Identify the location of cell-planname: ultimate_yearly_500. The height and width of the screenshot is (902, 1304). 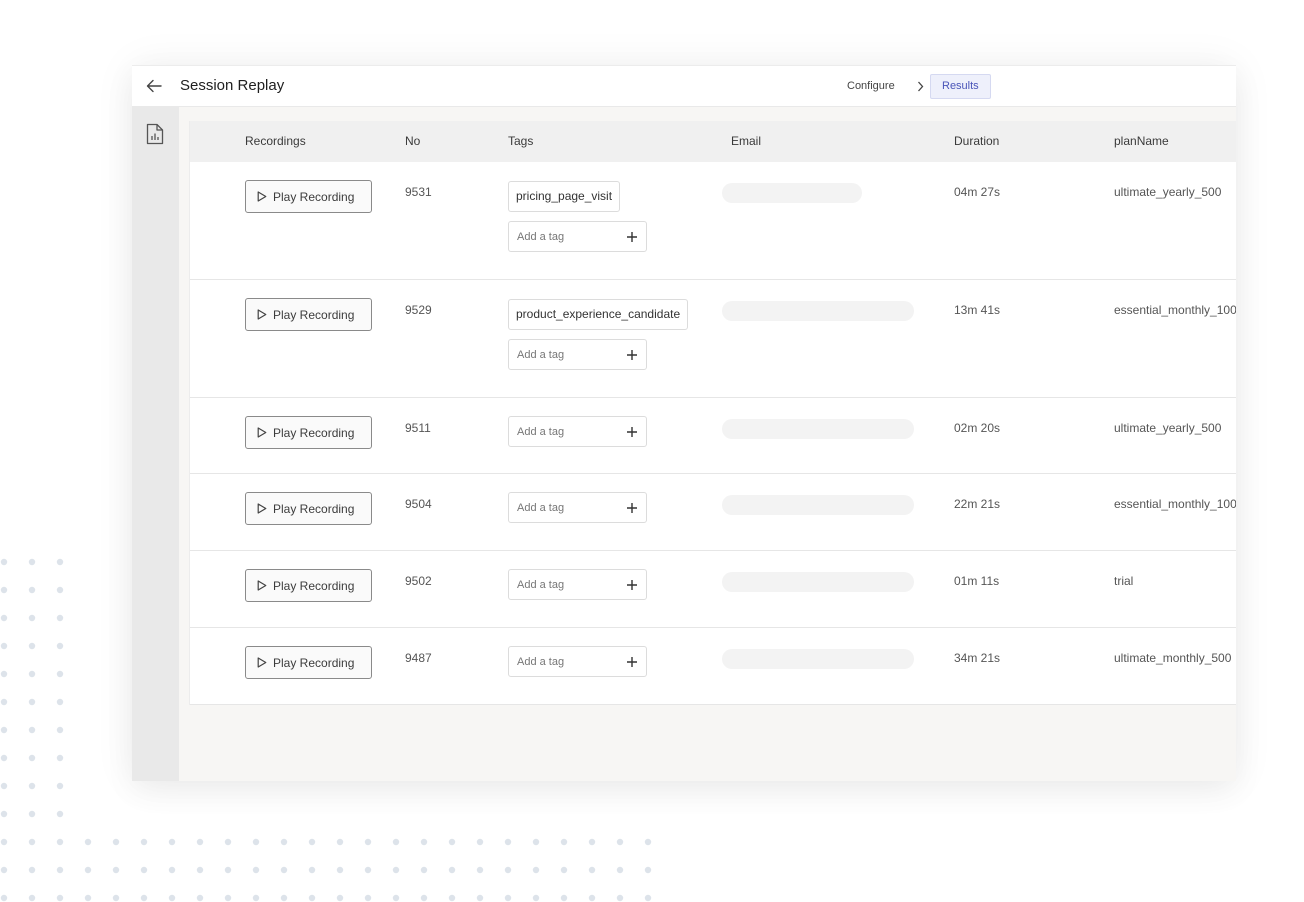
(1168, 192).